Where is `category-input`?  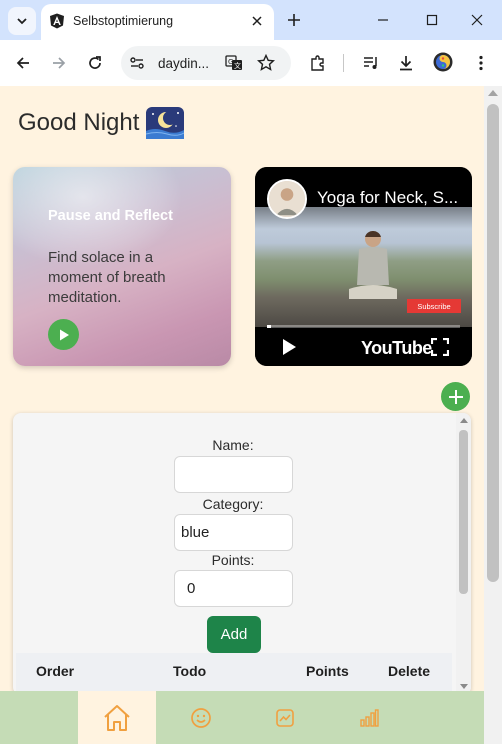
category-input is located at coordinates (233, 532).